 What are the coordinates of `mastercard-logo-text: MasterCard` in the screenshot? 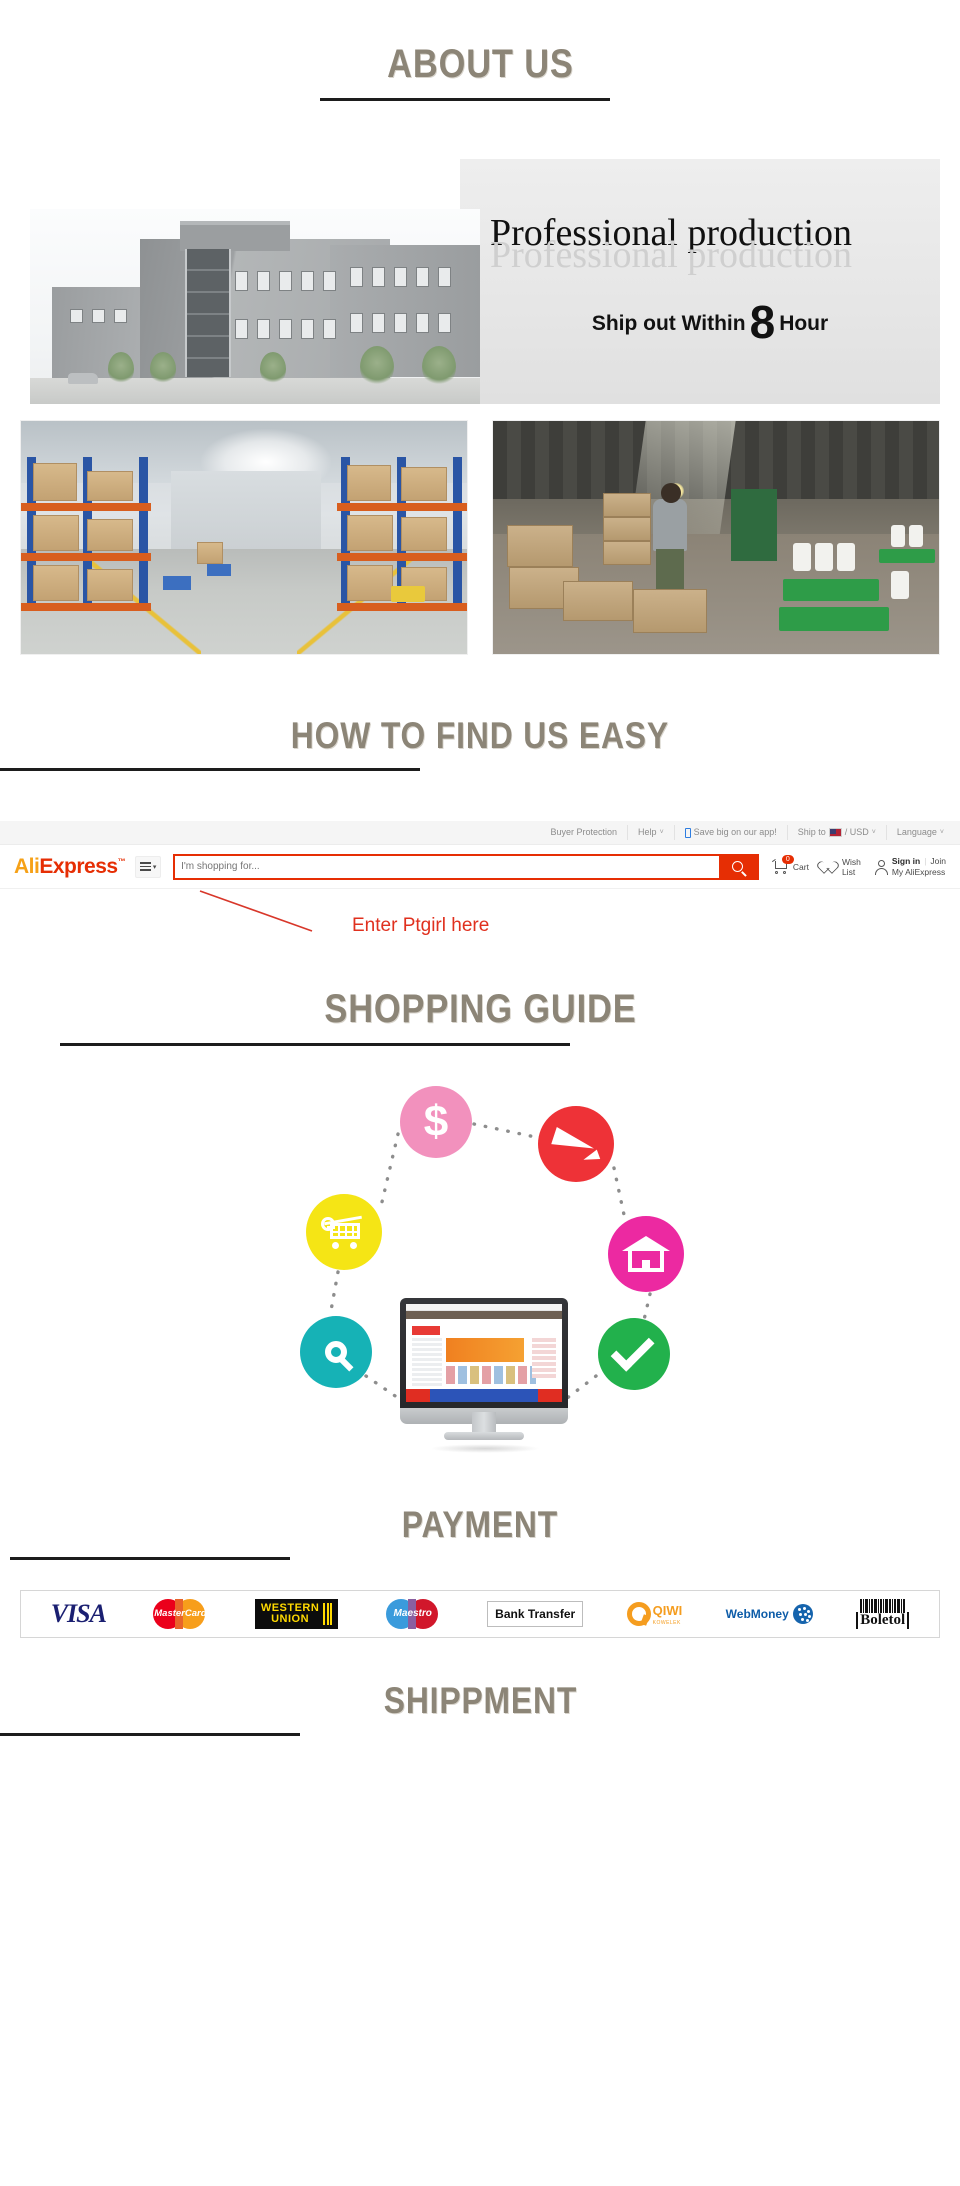 It's located at (180, 1613).